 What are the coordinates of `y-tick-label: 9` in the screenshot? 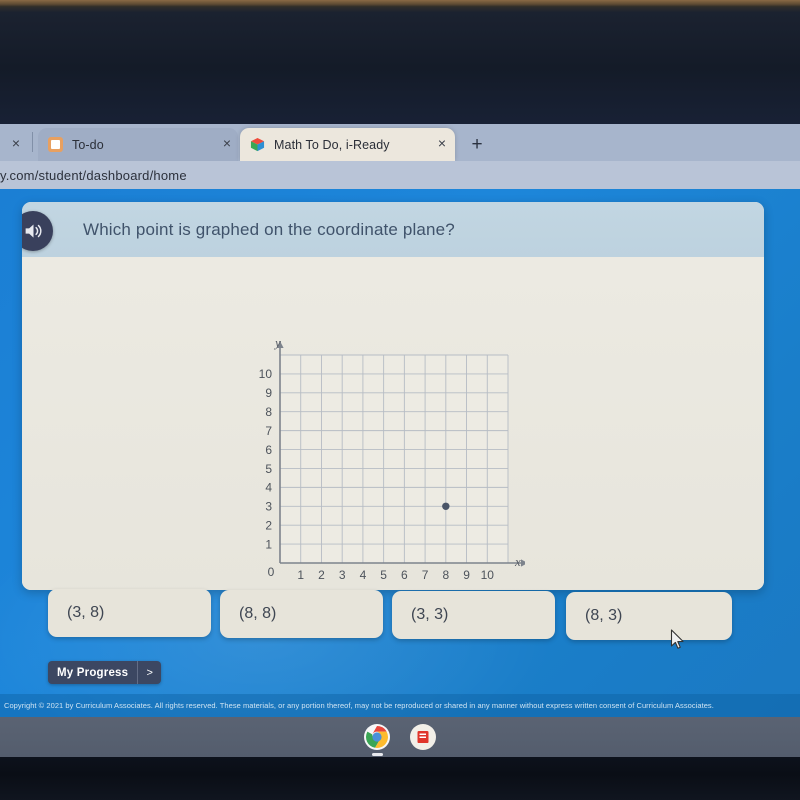 It's located at (268, 393).